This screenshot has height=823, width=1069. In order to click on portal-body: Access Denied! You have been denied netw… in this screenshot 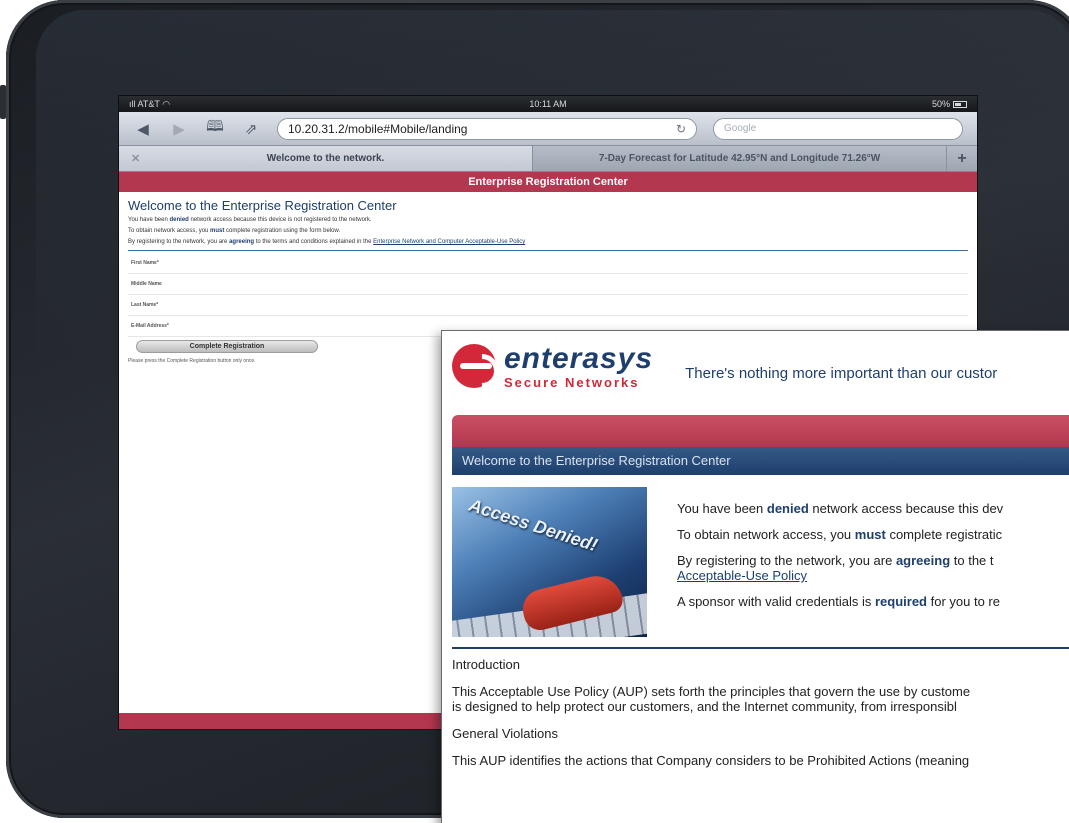, I will do `click(760, 562)`.